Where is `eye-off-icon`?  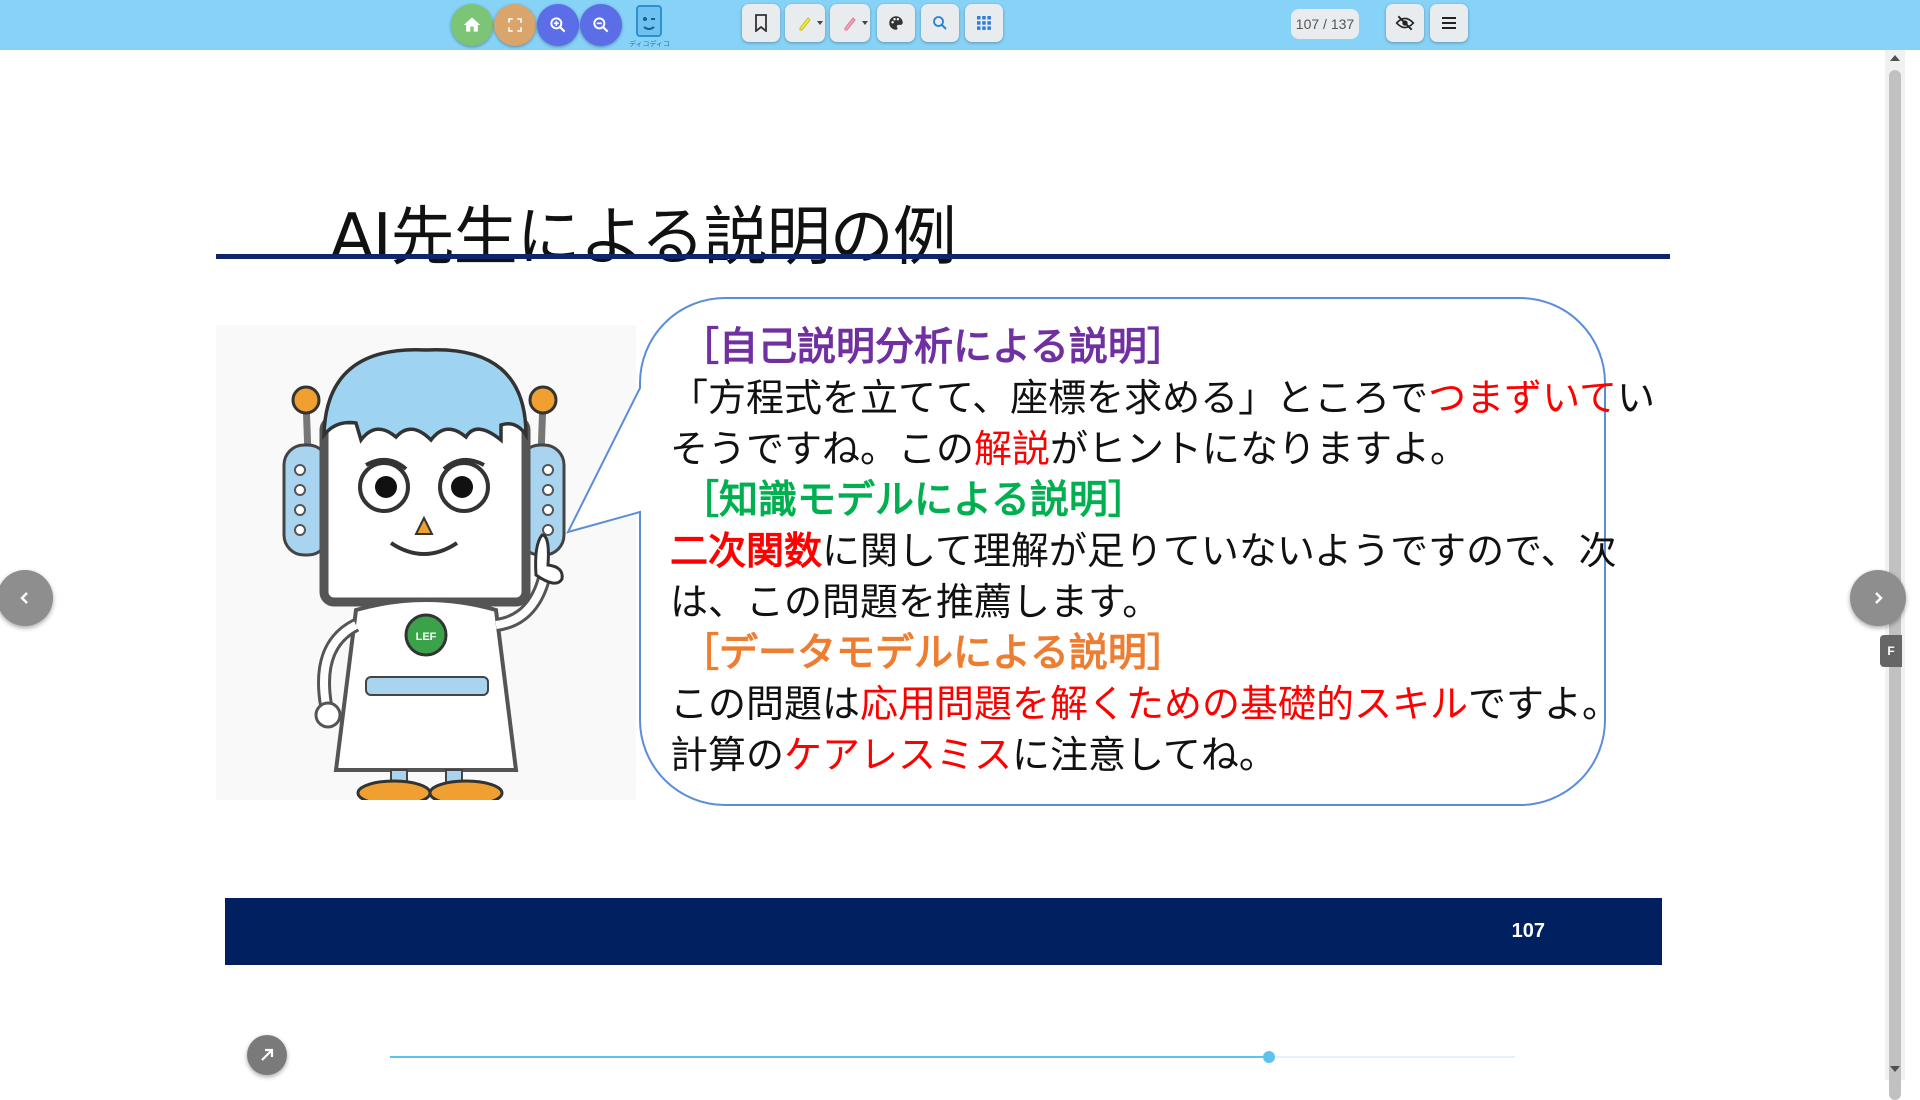
eye-off-icon is located at coordinates (1405, 23).